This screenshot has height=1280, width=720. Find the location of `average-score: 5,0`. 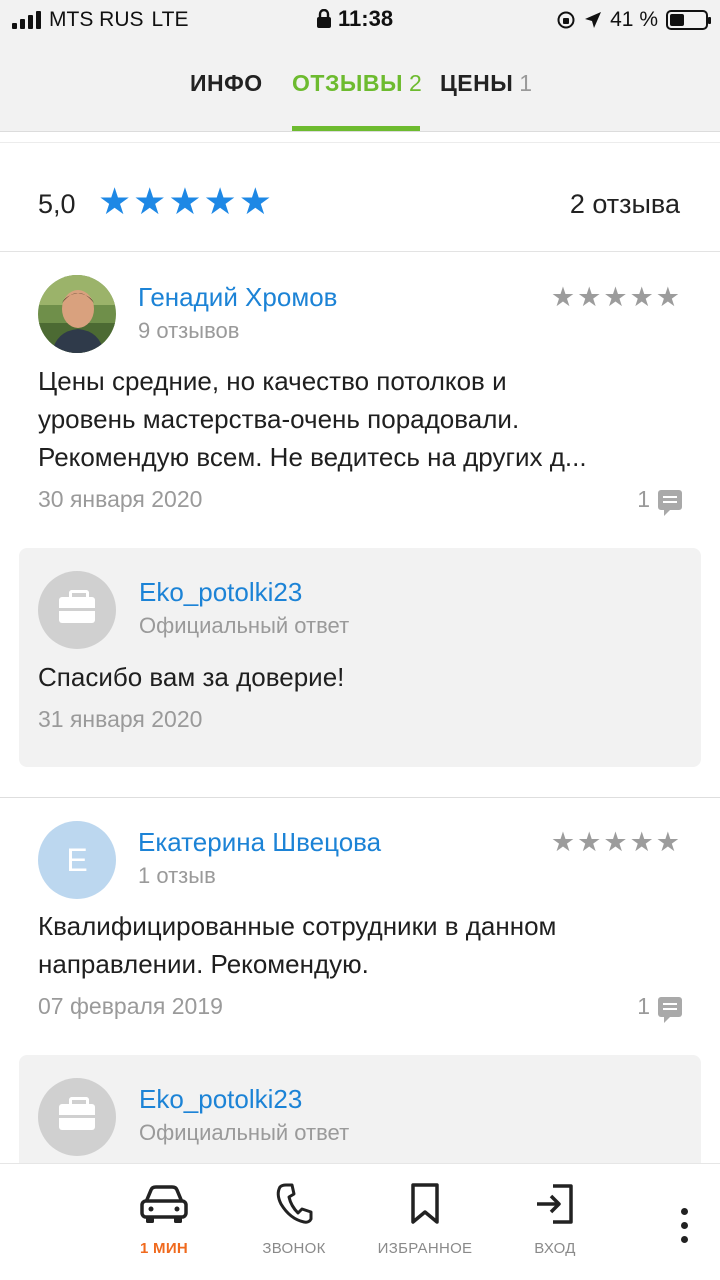

average-score: 5,0 is located at coordinates (57, 204).